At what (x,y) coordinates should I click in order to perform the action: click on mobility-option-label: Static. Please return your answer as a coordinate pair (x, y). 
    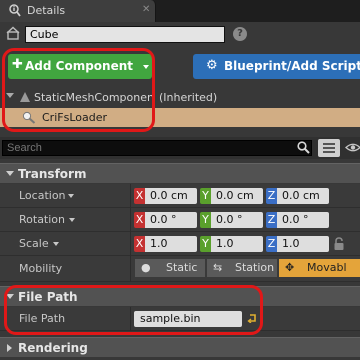
    Looking at the image, I should click on (182, 267).